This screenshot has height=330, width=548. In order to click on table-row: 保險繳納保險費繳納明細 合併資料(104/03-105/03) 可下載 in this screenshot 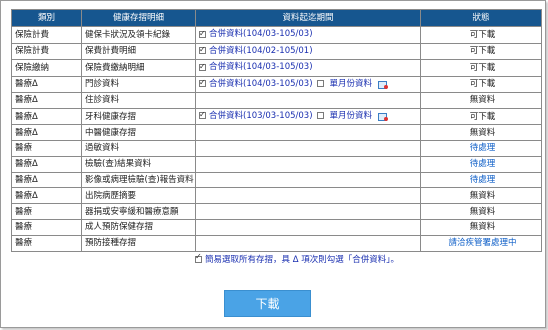, I will do `click(276, 68)`.